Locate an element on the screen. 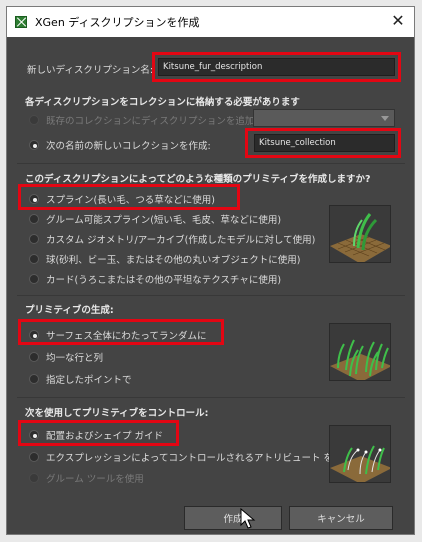 This screenshot has height=542, width=422. radio-primitive-sphere: 球(砂利、ビー玉、またはその他の丸いオブジェクトに使用) is located at coordinates (164, 259).